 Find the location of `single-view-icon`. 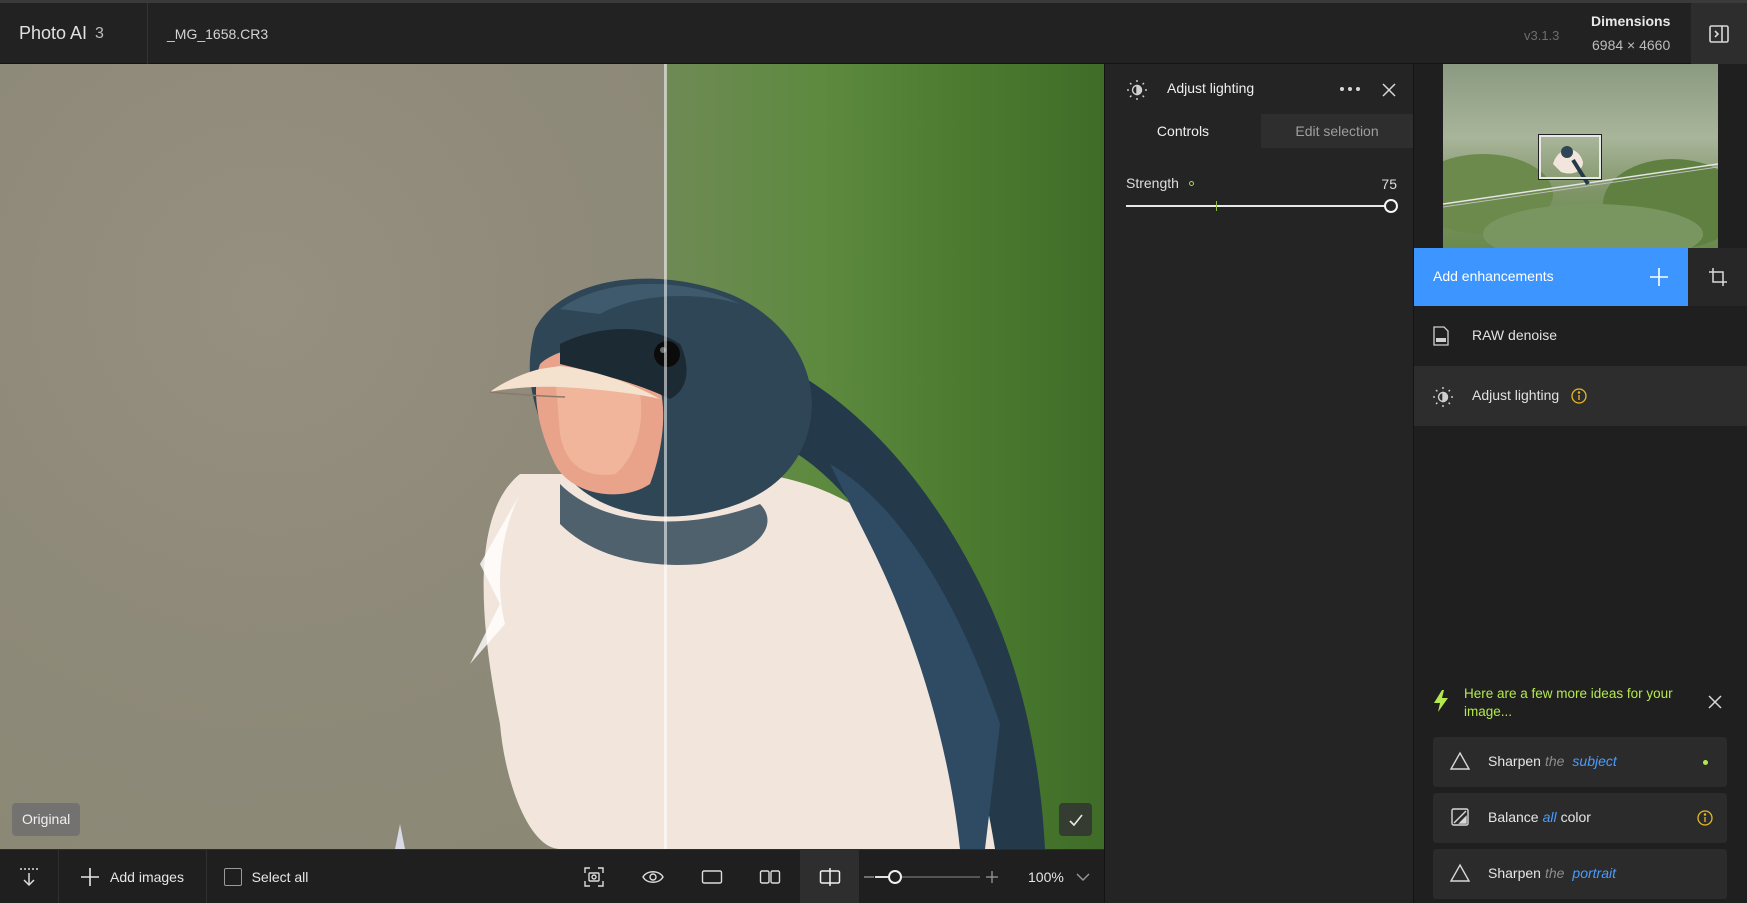

single-view-icon is located at coordinates (712, 877).